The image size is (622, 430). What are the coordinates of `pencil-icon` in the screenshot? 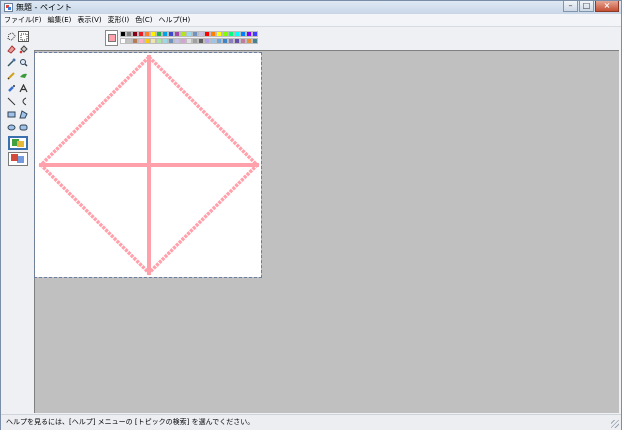 It's located at (11, 76).